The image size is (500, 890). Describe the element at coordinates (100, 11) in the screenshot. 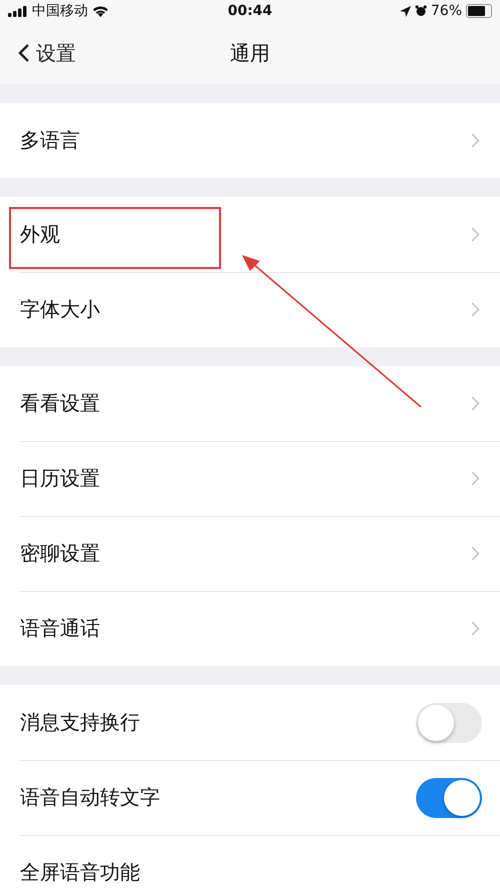

I see `wifi-icon` at that location.